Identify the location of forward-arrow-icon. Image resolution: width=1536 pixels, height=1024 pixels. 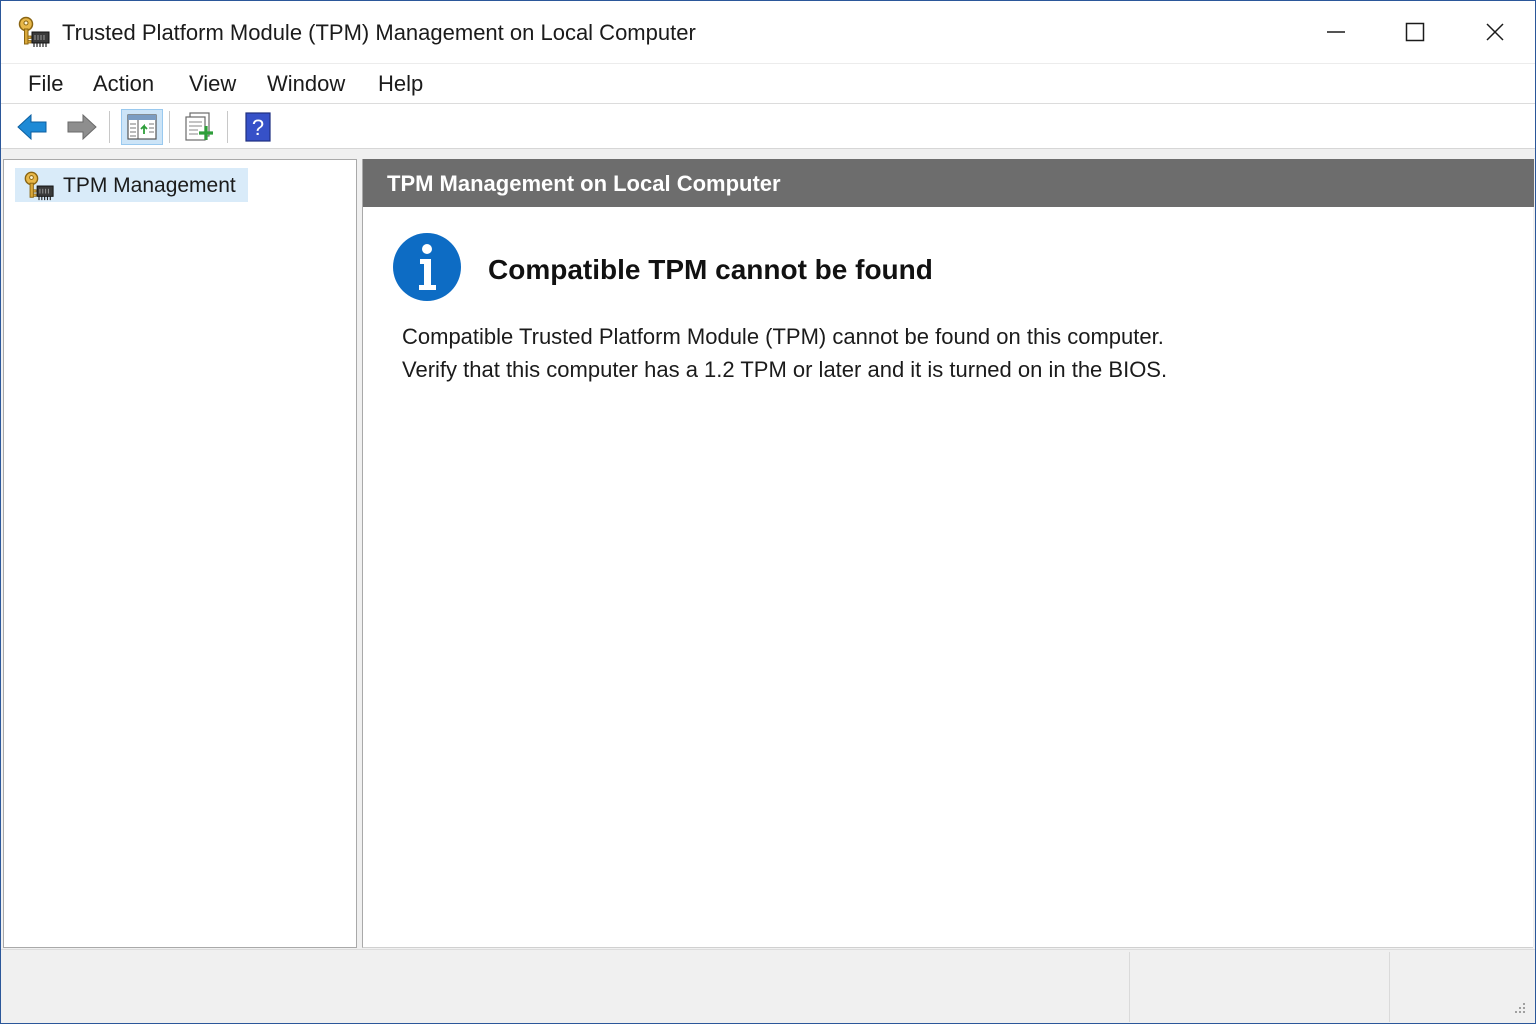
(82, 127).